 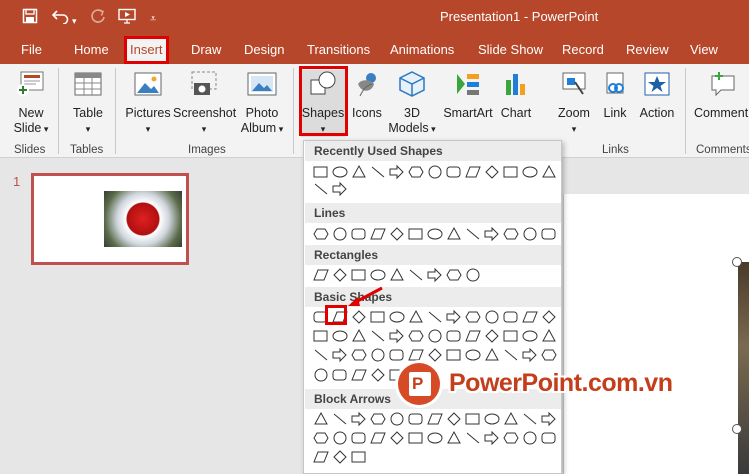 What do you see at coordinates (206, 50) in the screenshot?
I see `tab-draw: Draw` at bounding box center [206, 50].